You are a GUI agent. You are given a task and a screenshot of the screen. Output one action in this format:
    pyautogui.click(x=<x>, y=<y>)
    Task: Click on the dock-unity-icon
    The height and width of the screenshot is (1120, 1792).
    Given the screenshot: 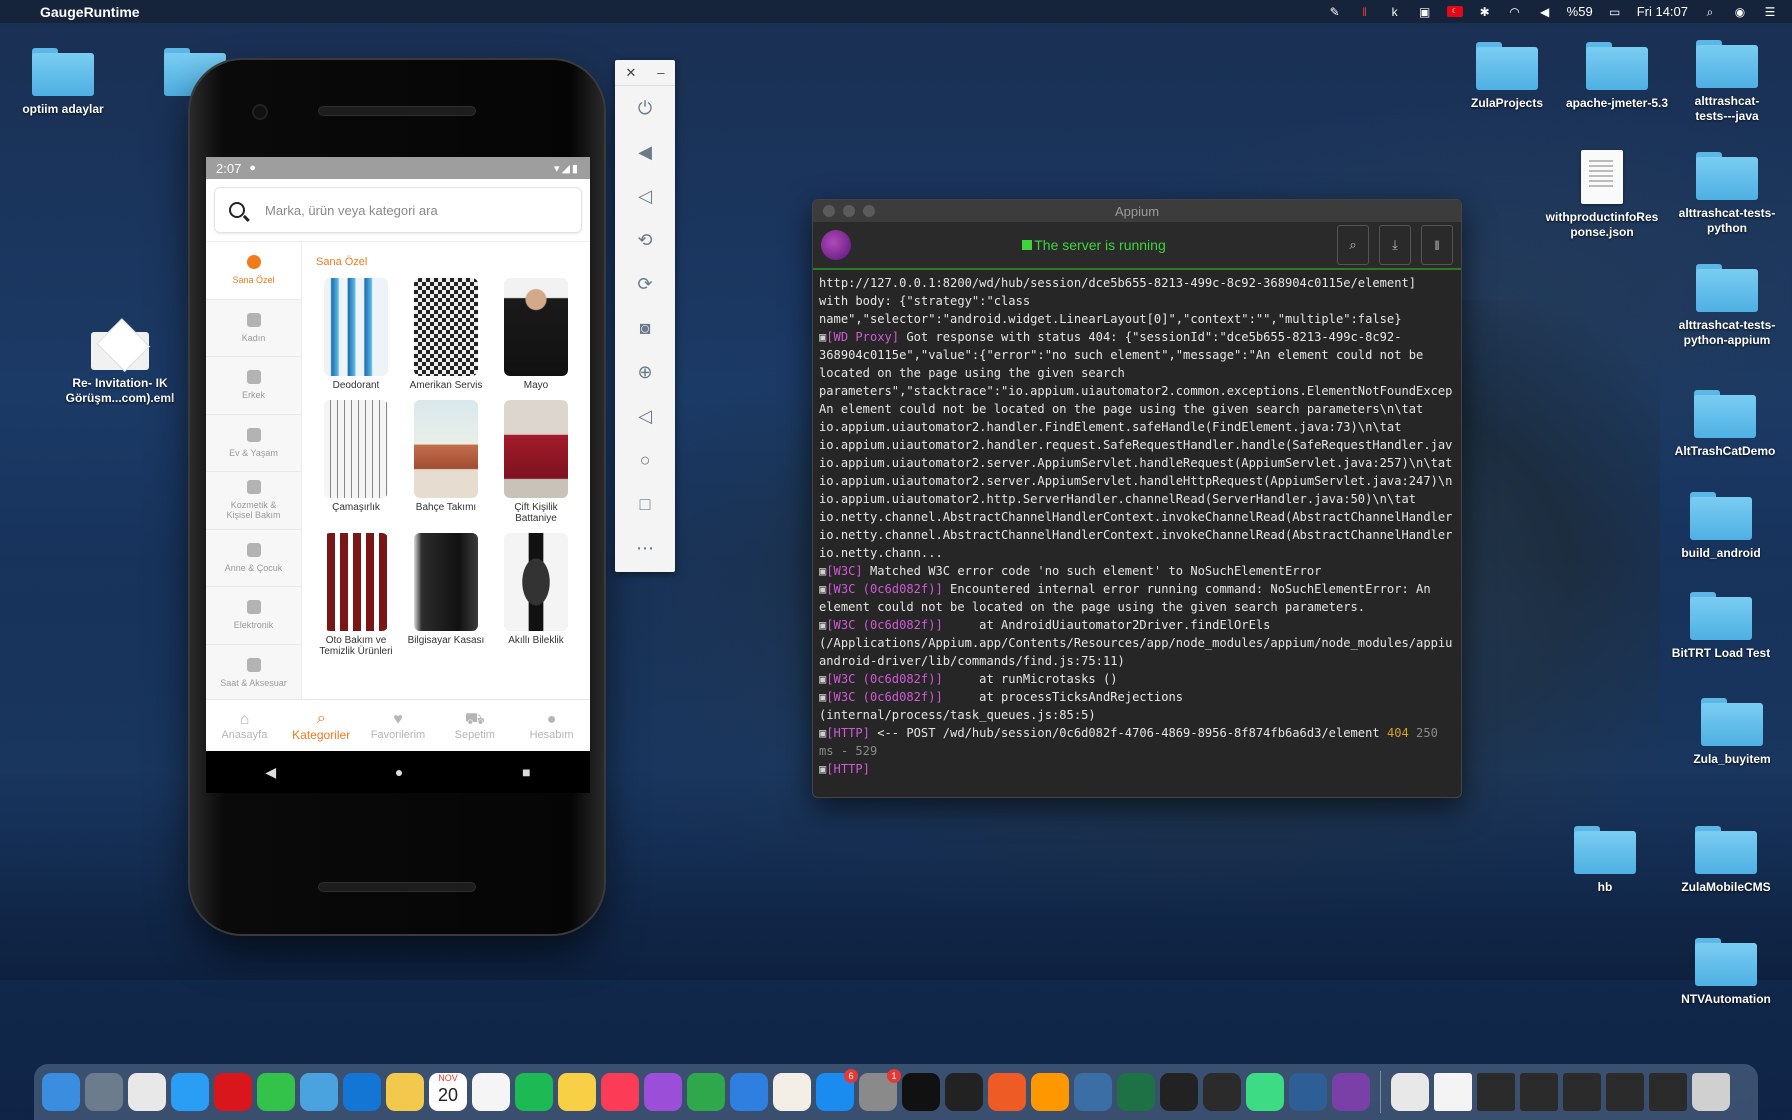 What is the action you would take?
    pyautogui.click(x=964, y=1092)
    